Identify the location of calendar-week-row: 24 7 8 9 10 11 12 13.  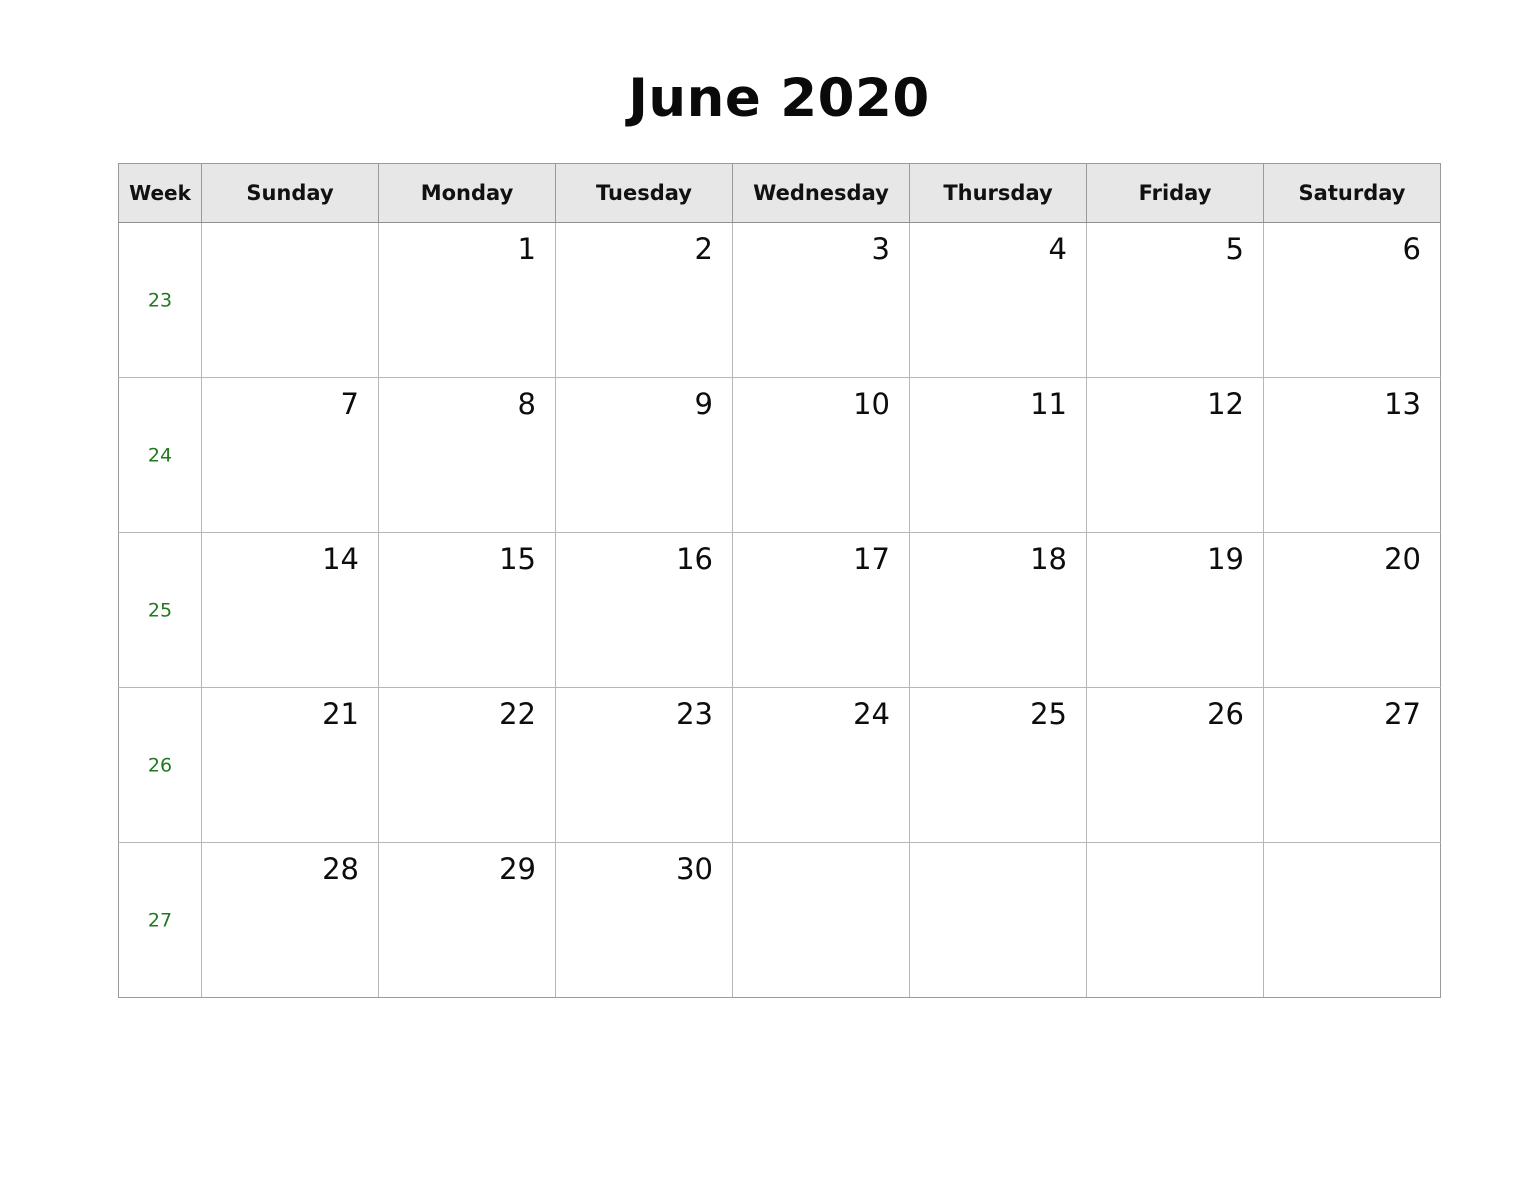
(779, 455).